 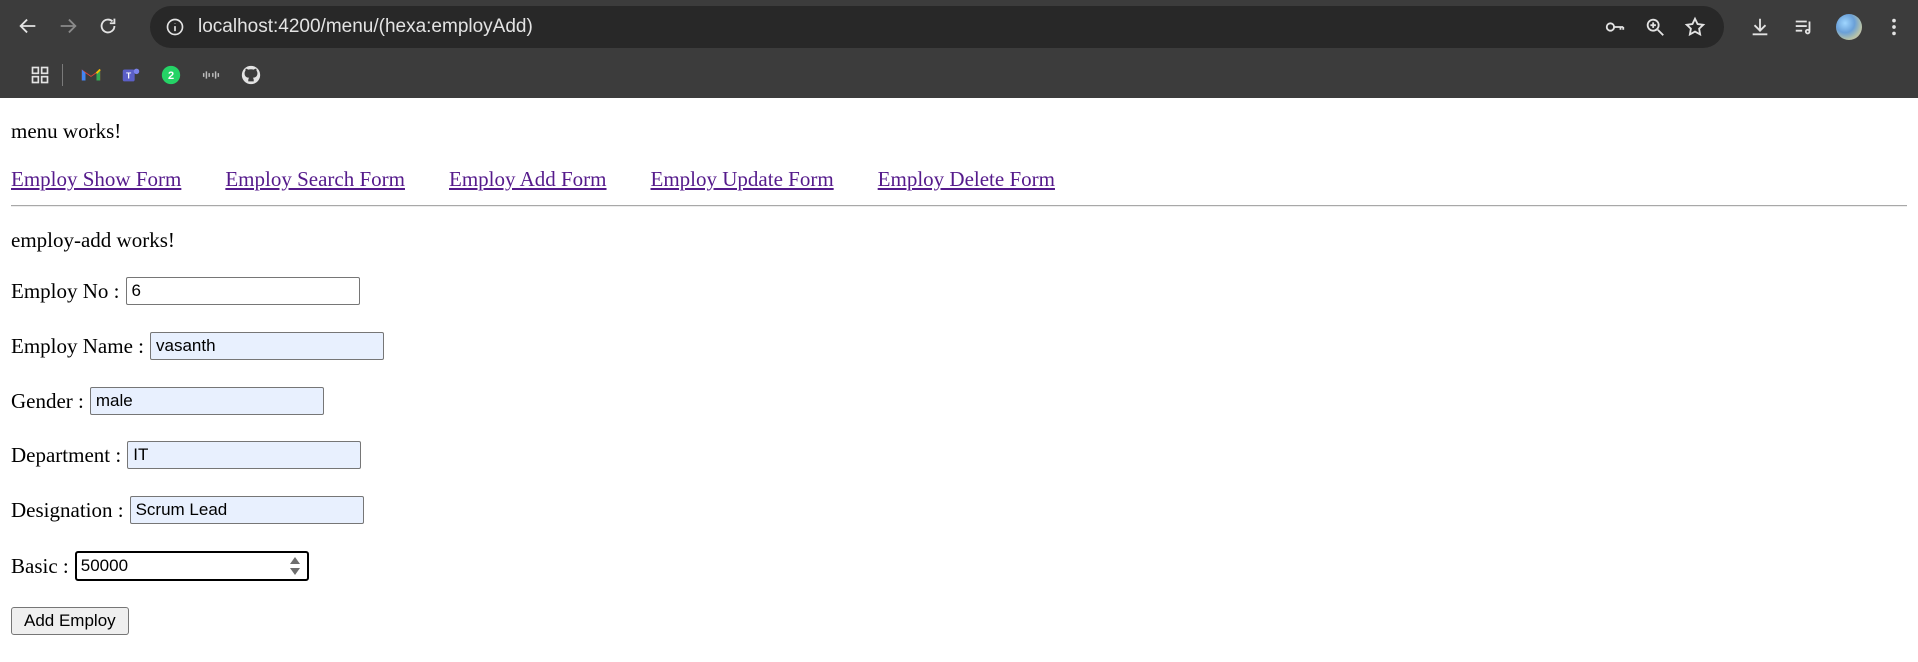 I want to click on bookmarks-bar: T 2, so click(x=959, y=75).